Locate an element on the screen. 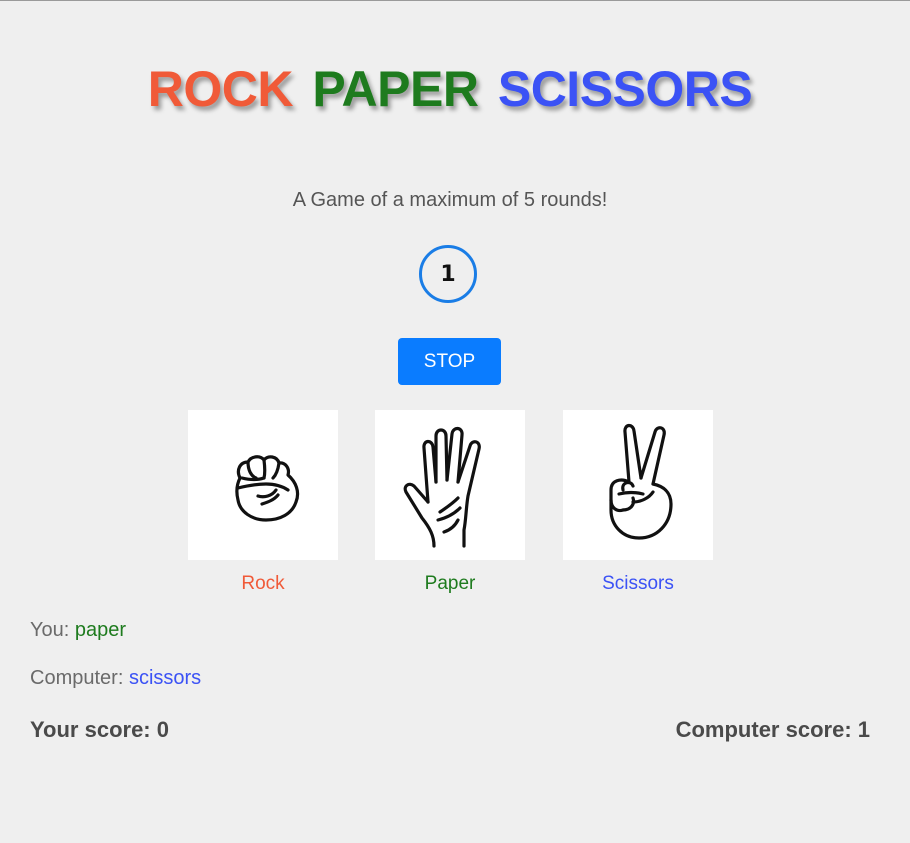 Image resolution: width=910 pixels, height=843 pixels. player-choice-line: You: paper is located at coordinates (78, 630).